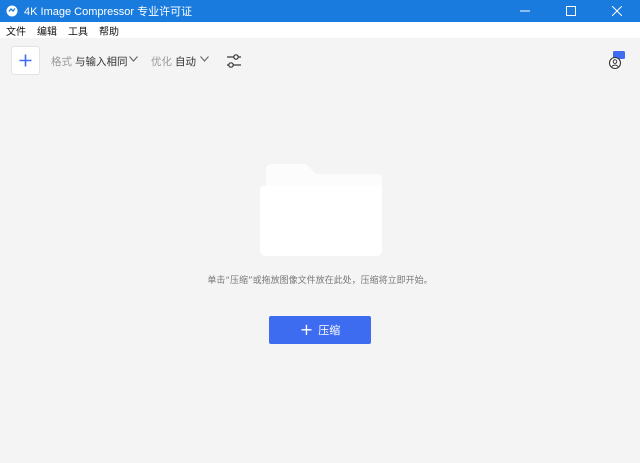 The image size is (640, 463). I want to click on folder-icon, so click(321, 210).